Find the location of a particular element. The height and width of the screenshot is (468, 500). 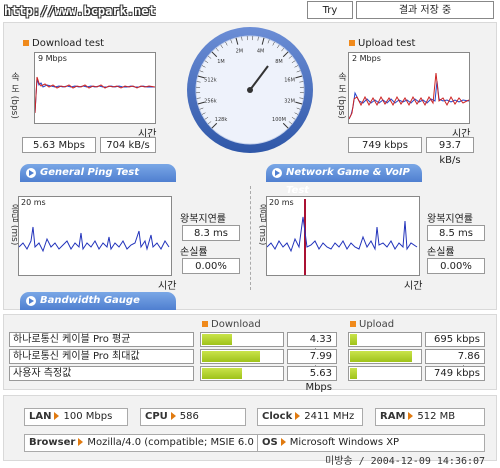

upload-bullet-icon is located at coordinates (352, 43).